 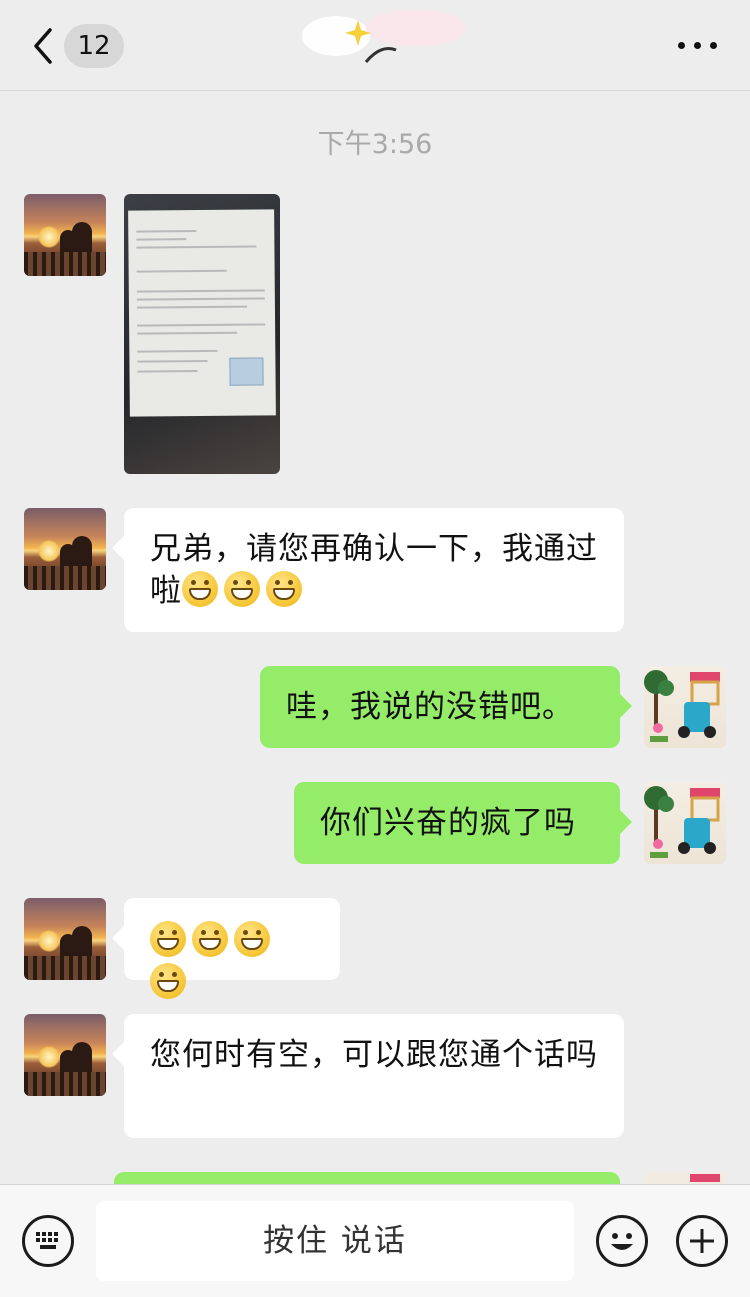 What do you see at coordinates (374, 1055) in the screenshot?
I see `message-text: 您何时有空，可以跟您通个话吗` at bounding box center [374, 1055].